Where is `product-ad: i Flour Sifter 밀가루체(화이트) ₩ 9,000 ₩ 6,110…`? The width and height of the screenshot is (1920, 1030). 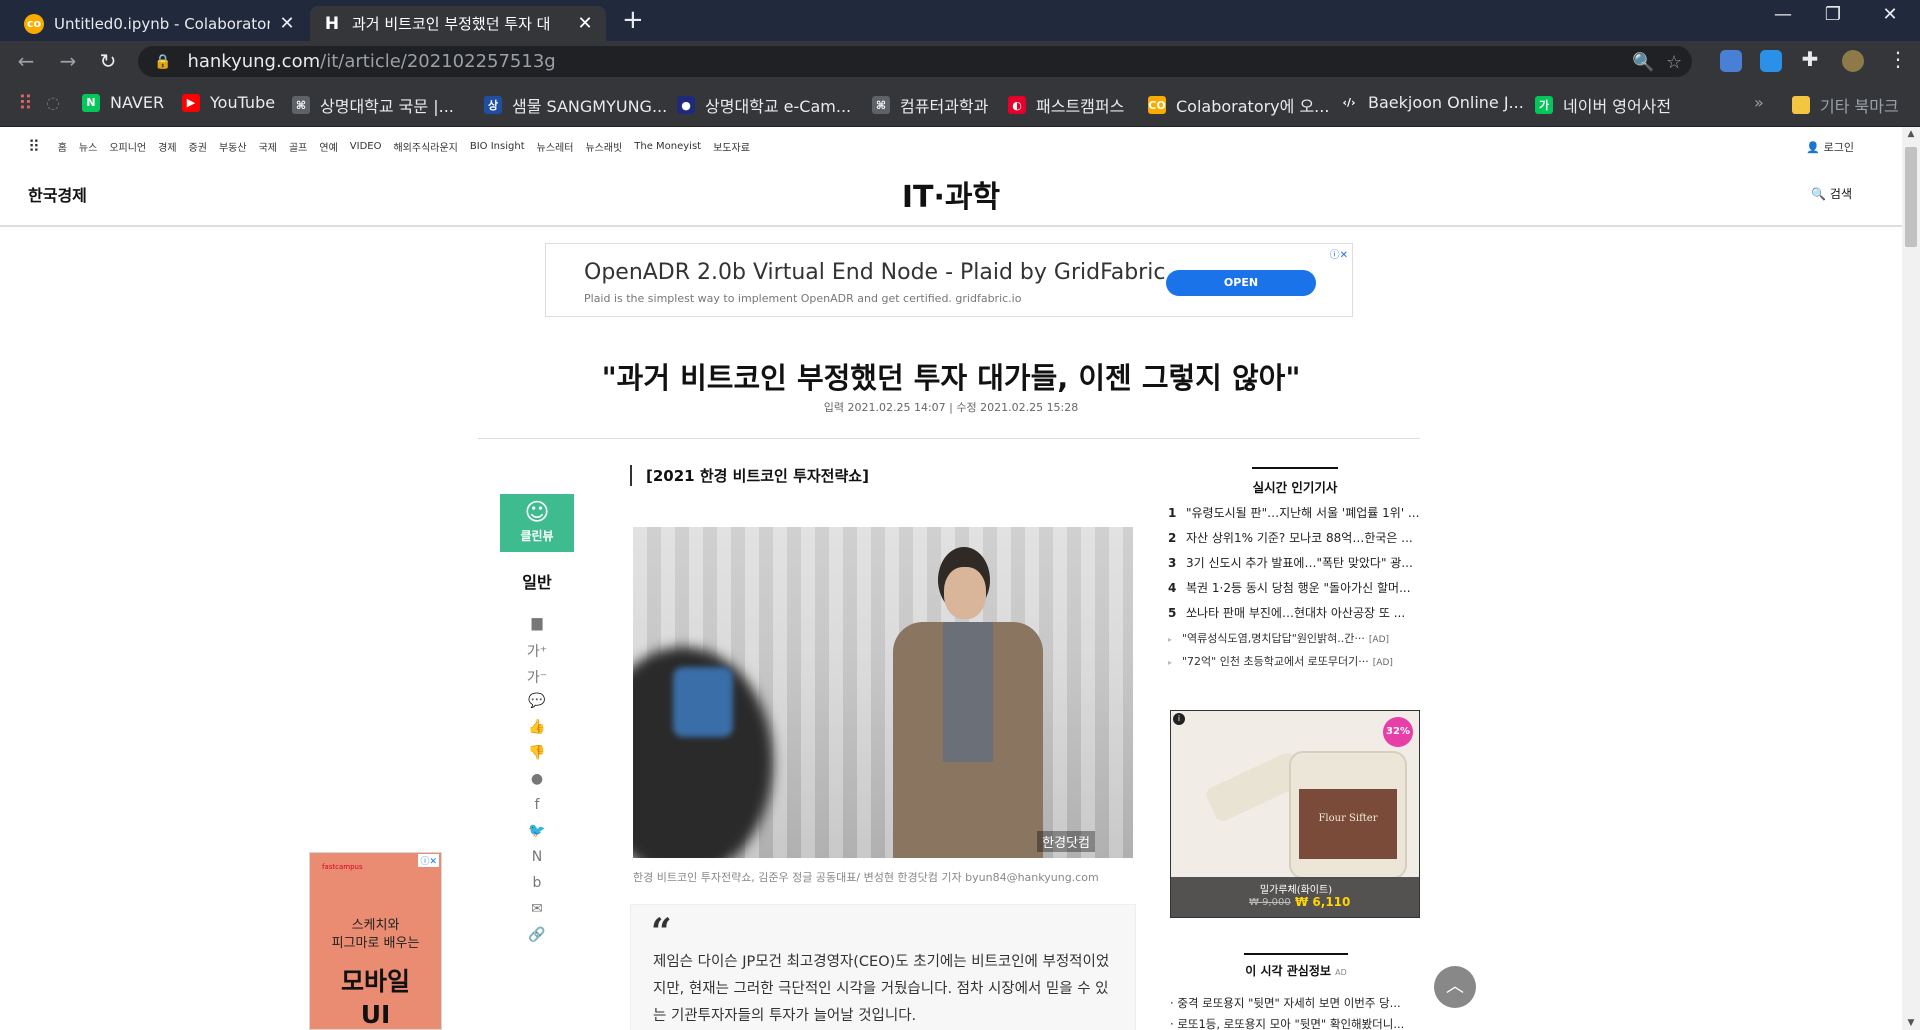
product-ad: i Flour Sifter 밀가루체(화이트) ₩ 9,000 ₩ 6,110… is located at coordinates (1295, 814).